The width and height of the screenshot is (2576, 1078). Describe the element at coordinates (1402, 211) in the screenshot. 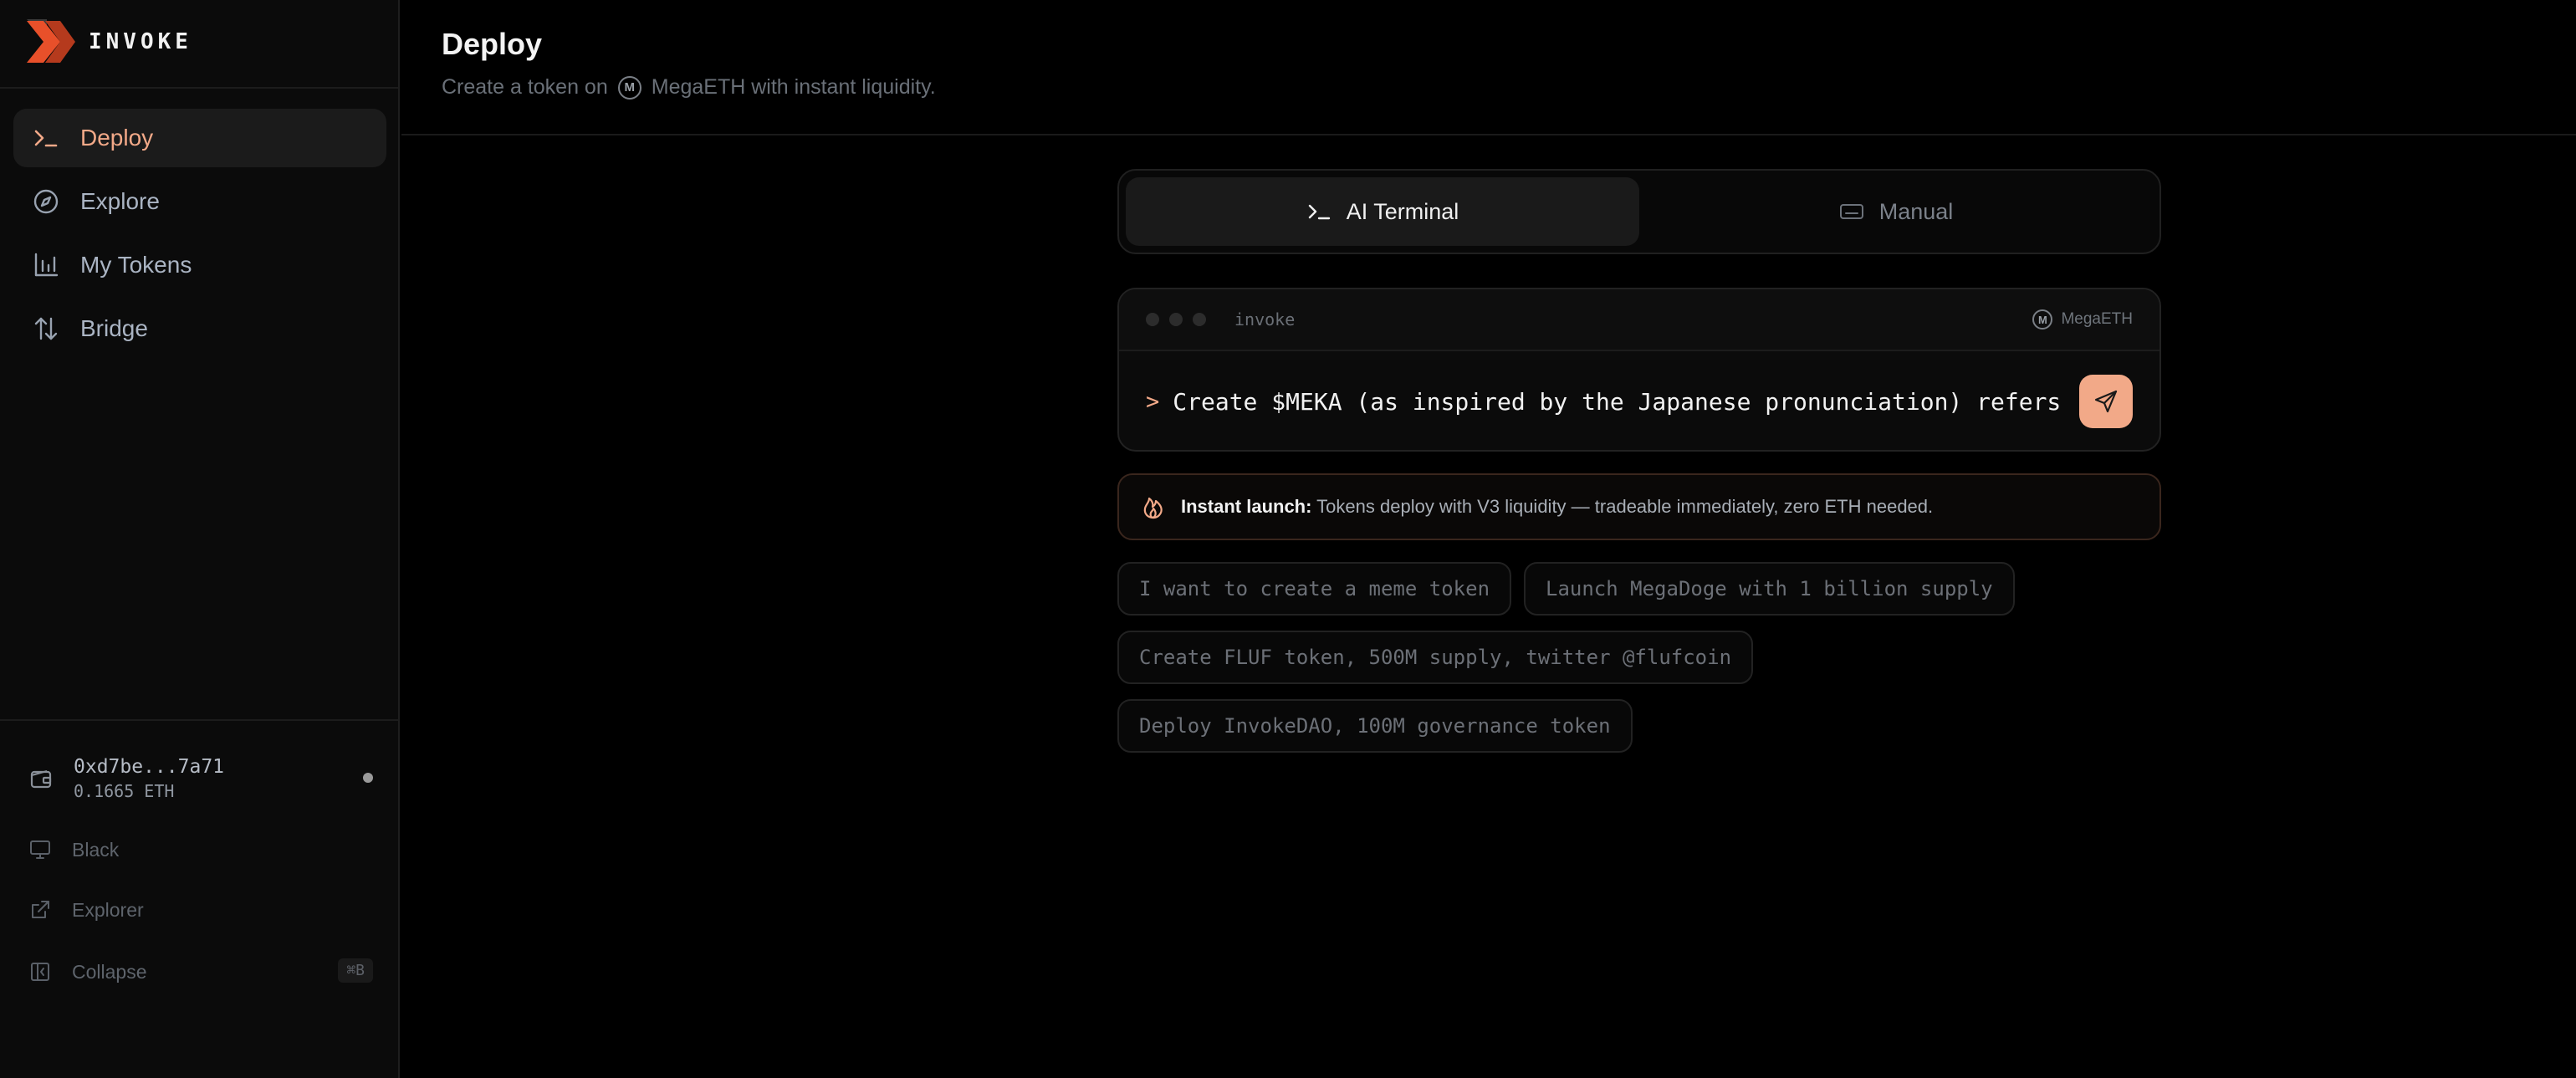

I see `tab-label: AI Terminal` at that location.